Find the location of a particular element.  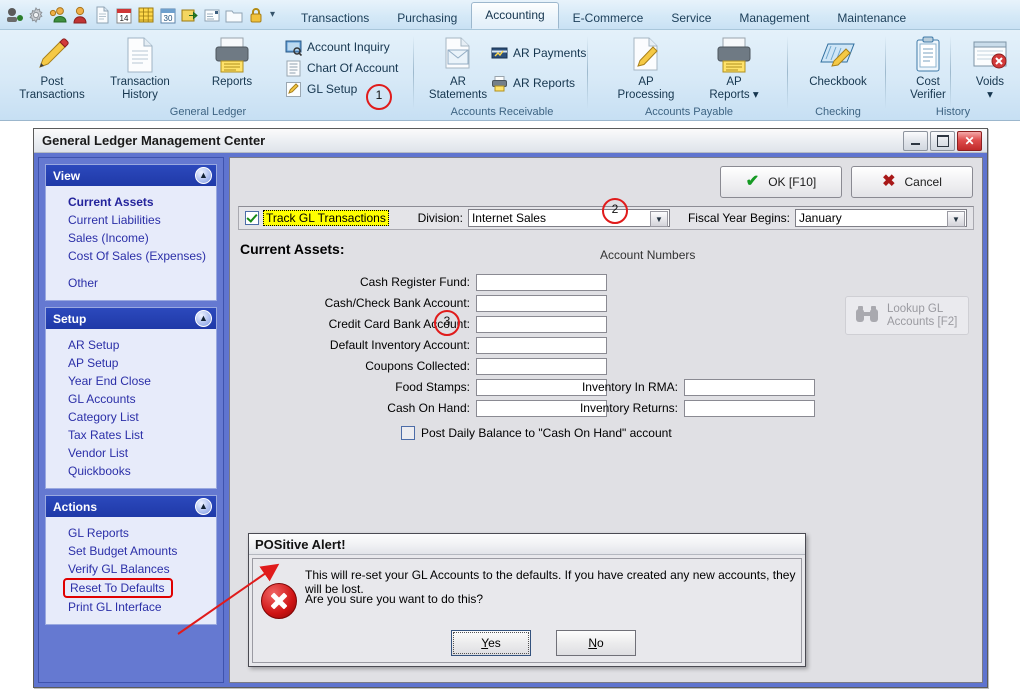

sidebar-item-ar-setup: AR Setup is located at coordinates (131, 345).